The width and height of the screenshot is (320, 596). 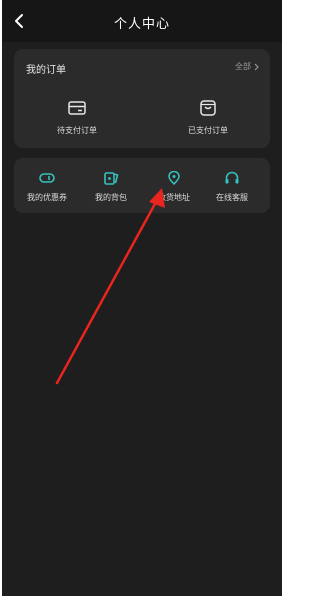 I want to click on all-orders-link: 全部, so click(x=247, y=66).